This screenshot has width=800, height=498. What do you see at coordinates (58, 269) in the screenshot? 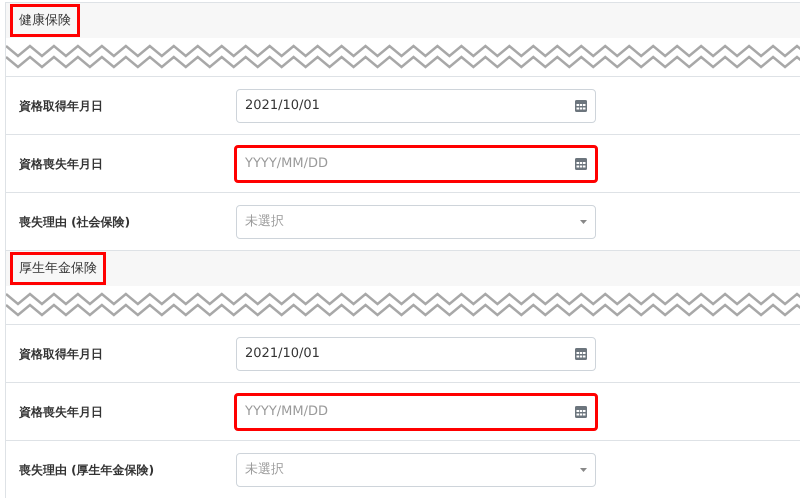
I see `section-title: 厚生年金保険` at bounding box center [58, 269].